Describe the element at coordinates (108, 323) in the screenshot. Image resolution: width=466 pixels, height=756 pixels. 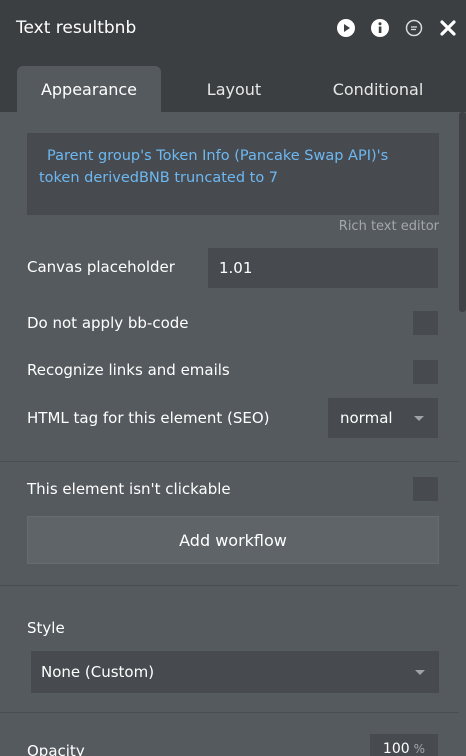
I see `no-bbcode-label: Do not apply bb-code` at that location.